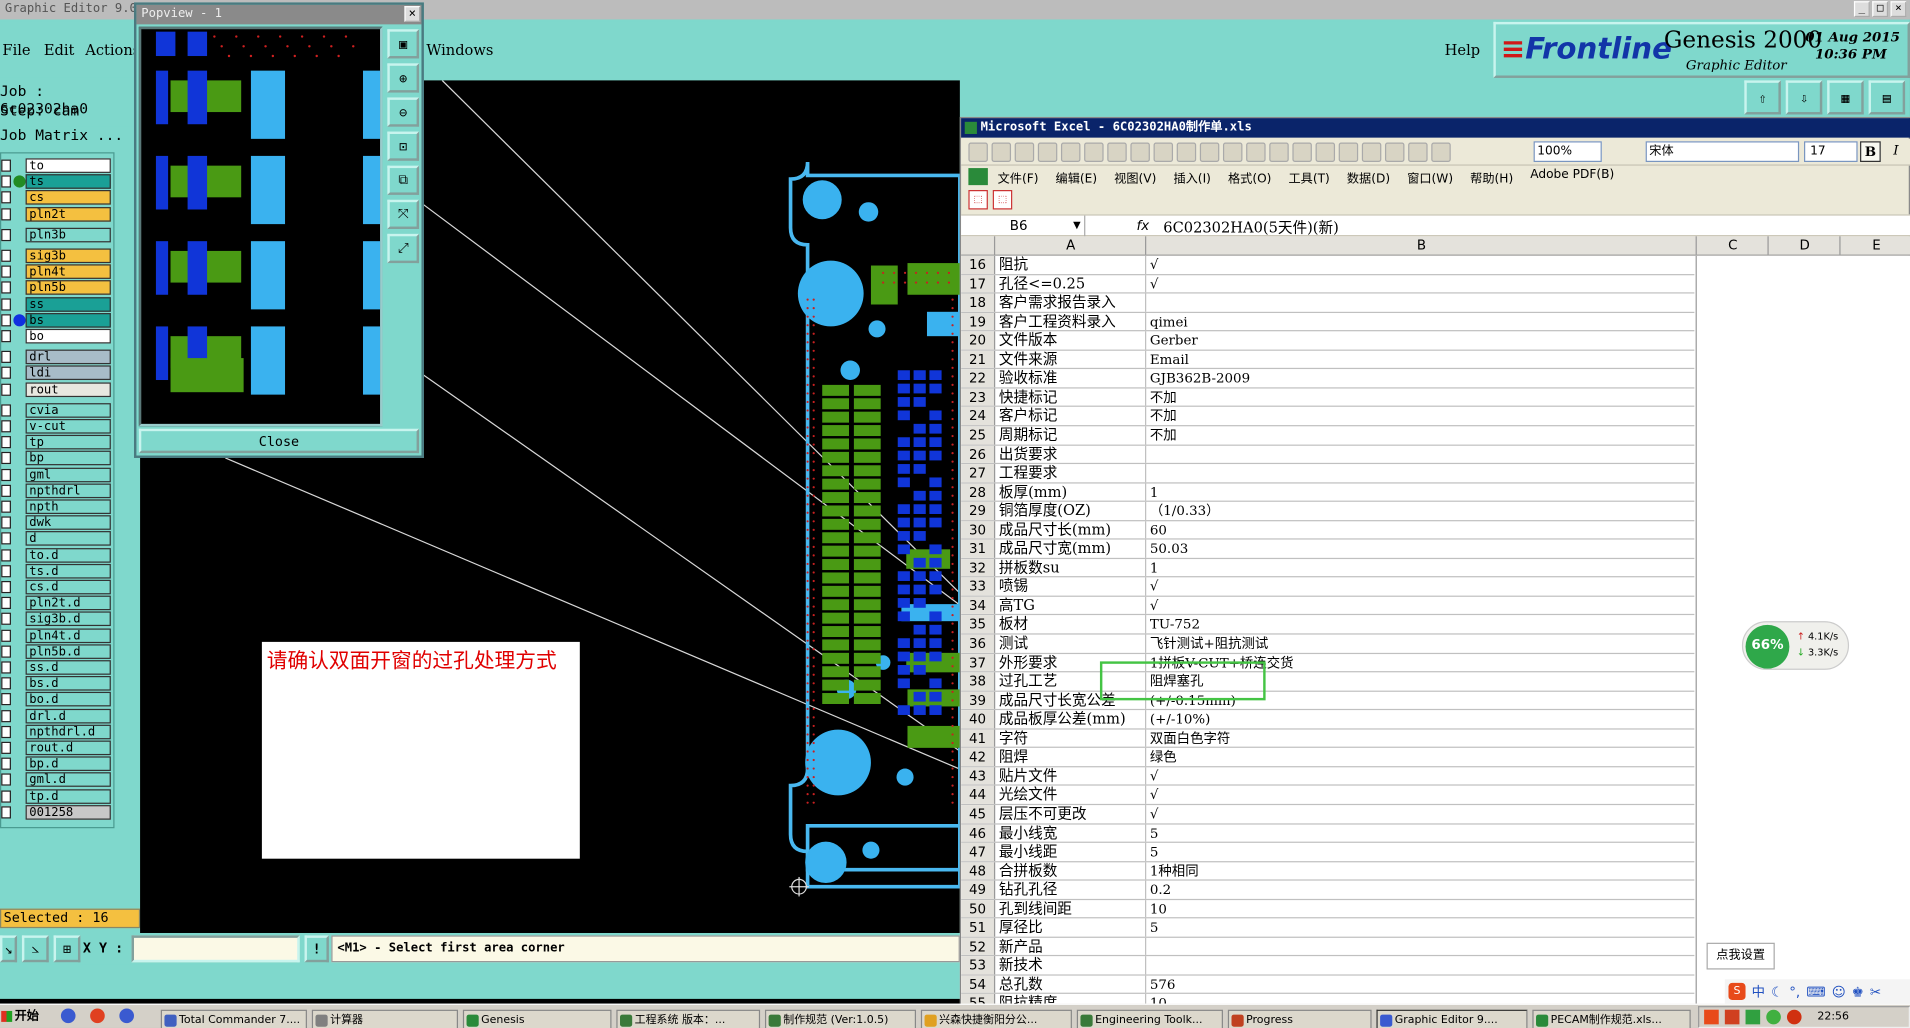 This screenshot has width=1910, height=1028. What do you see at coordinates (1071, 605) in the screenshot?
I see `cell-a: 高TG` at bounding box center [1071, 605].